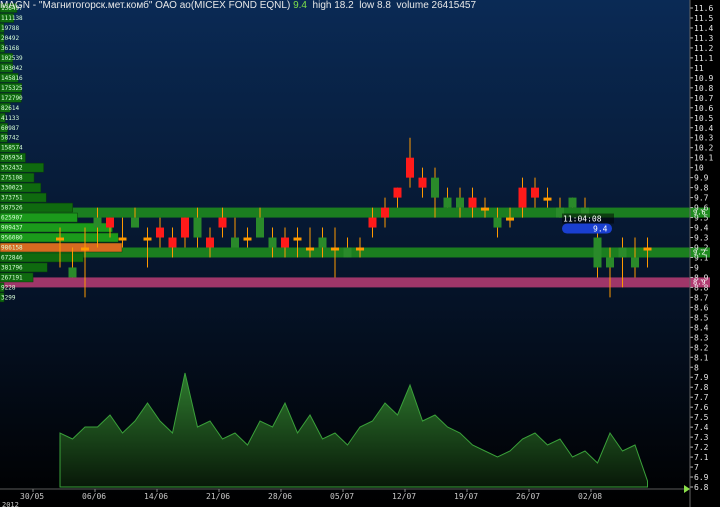  I want to click on last-quote-time: 11:04:08, so click(582, 219).